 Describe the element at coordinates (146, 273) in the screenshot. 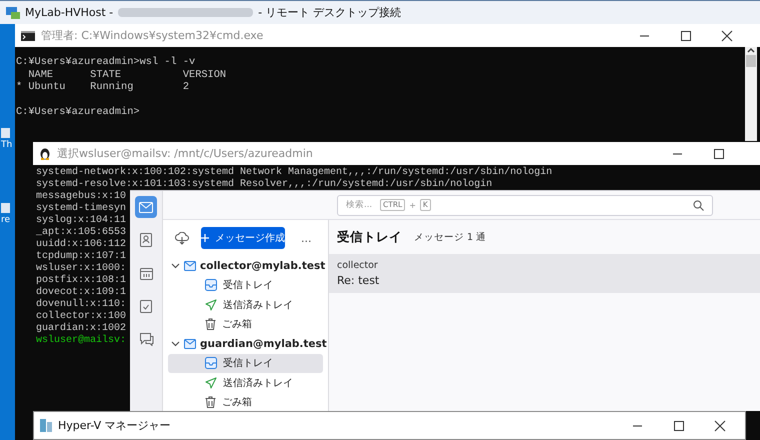

I see `calendar-icon` at that location.